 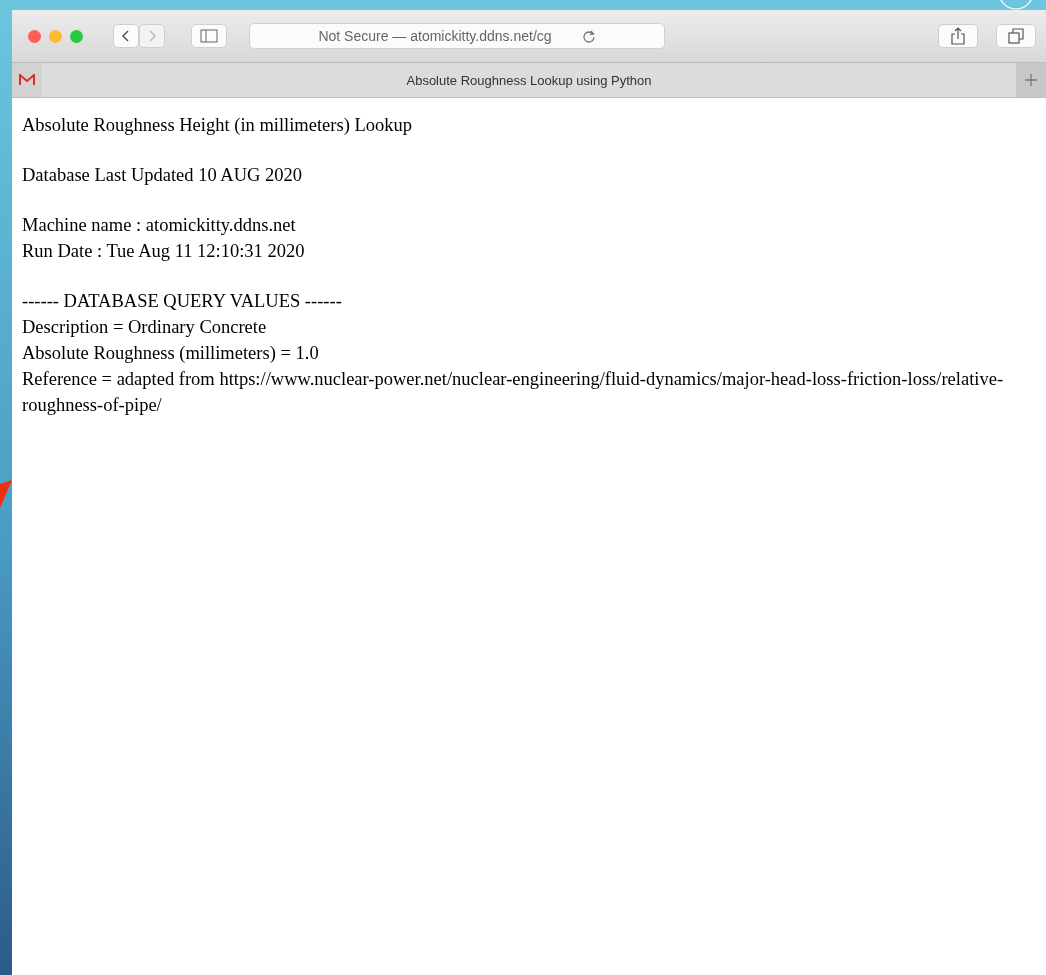 What do you see at coordinates (217, 125) in the screenshot?
I see `page-text: Absolute Roughness Height (in millimeters) Lookup` at bounding box center [217, 125].